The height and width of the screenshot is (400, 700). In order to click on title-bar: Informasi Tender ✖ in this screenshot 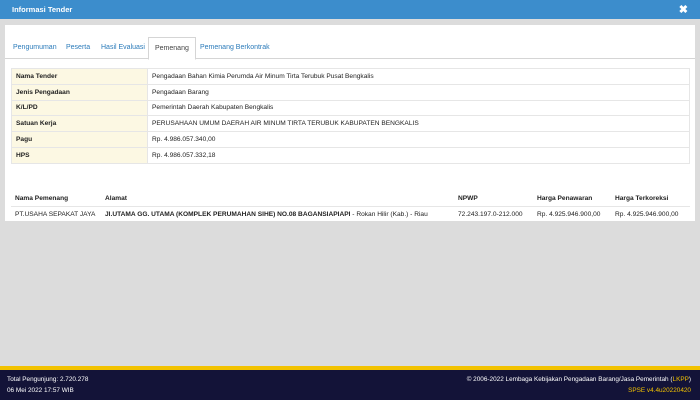, I will do `click(350, 9)`.